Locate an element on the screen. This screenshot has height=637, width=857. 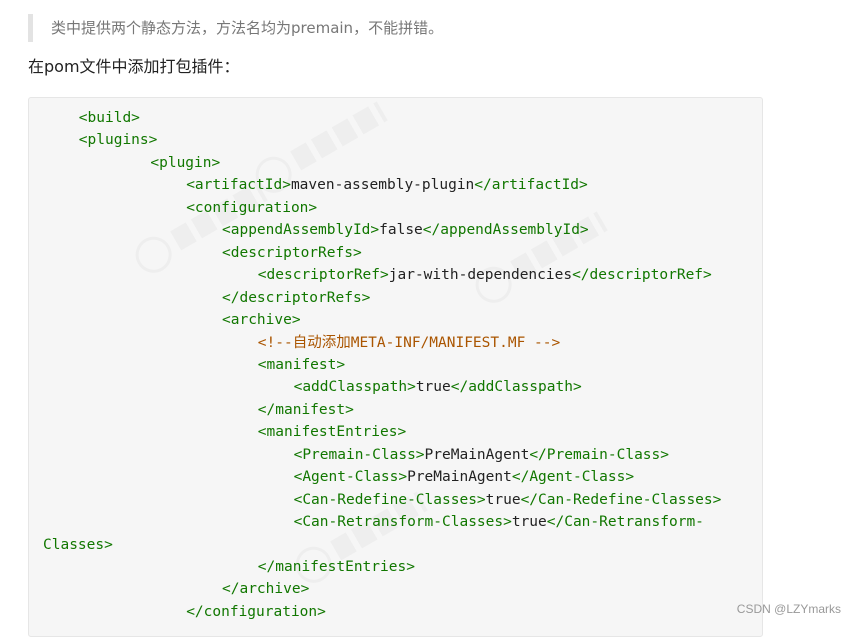
code-line: <Agent-Class>PreMainAgent</Agent-Class> is located at coordinates (464, 477).